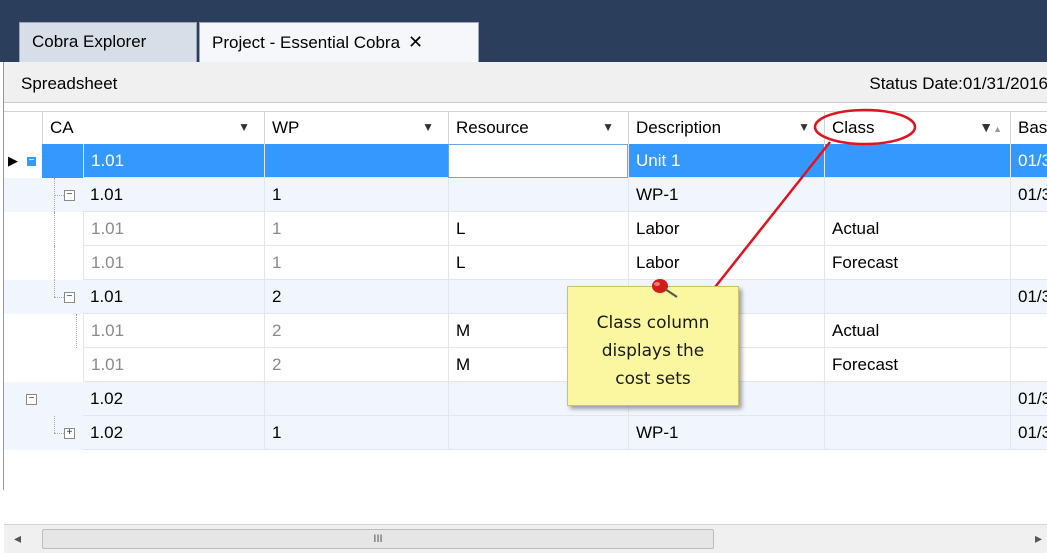  What do you see at coordinates (769, 219) in the screenshot?
I see `callout-arrow` at bounding box center [769, 219].